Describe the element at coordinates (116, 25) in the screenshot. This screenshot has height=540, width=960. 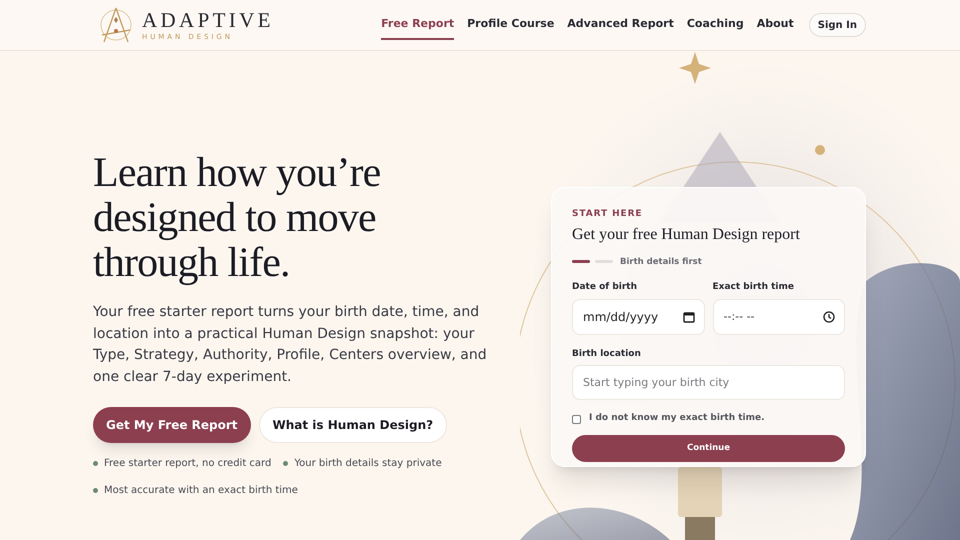
I see `logo-icon` at that location.